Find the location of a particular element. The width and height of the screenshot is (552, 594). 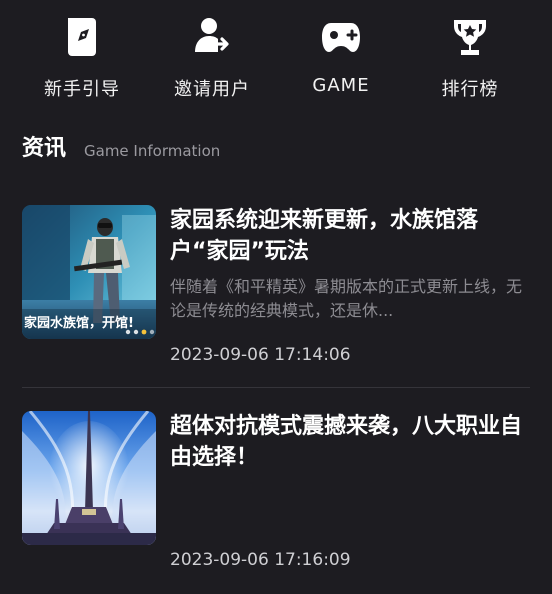

invite-user-icon is located at coordinates (212, 35).